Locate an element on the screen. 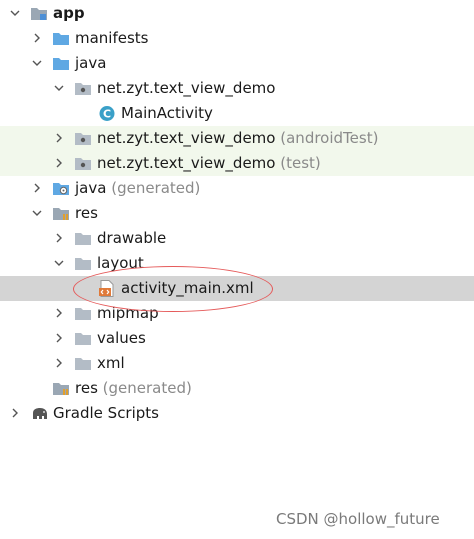 This screenshot has height=539, width=474. tree-item-res-generated: res (generated) is located at coordinates (237, 388).